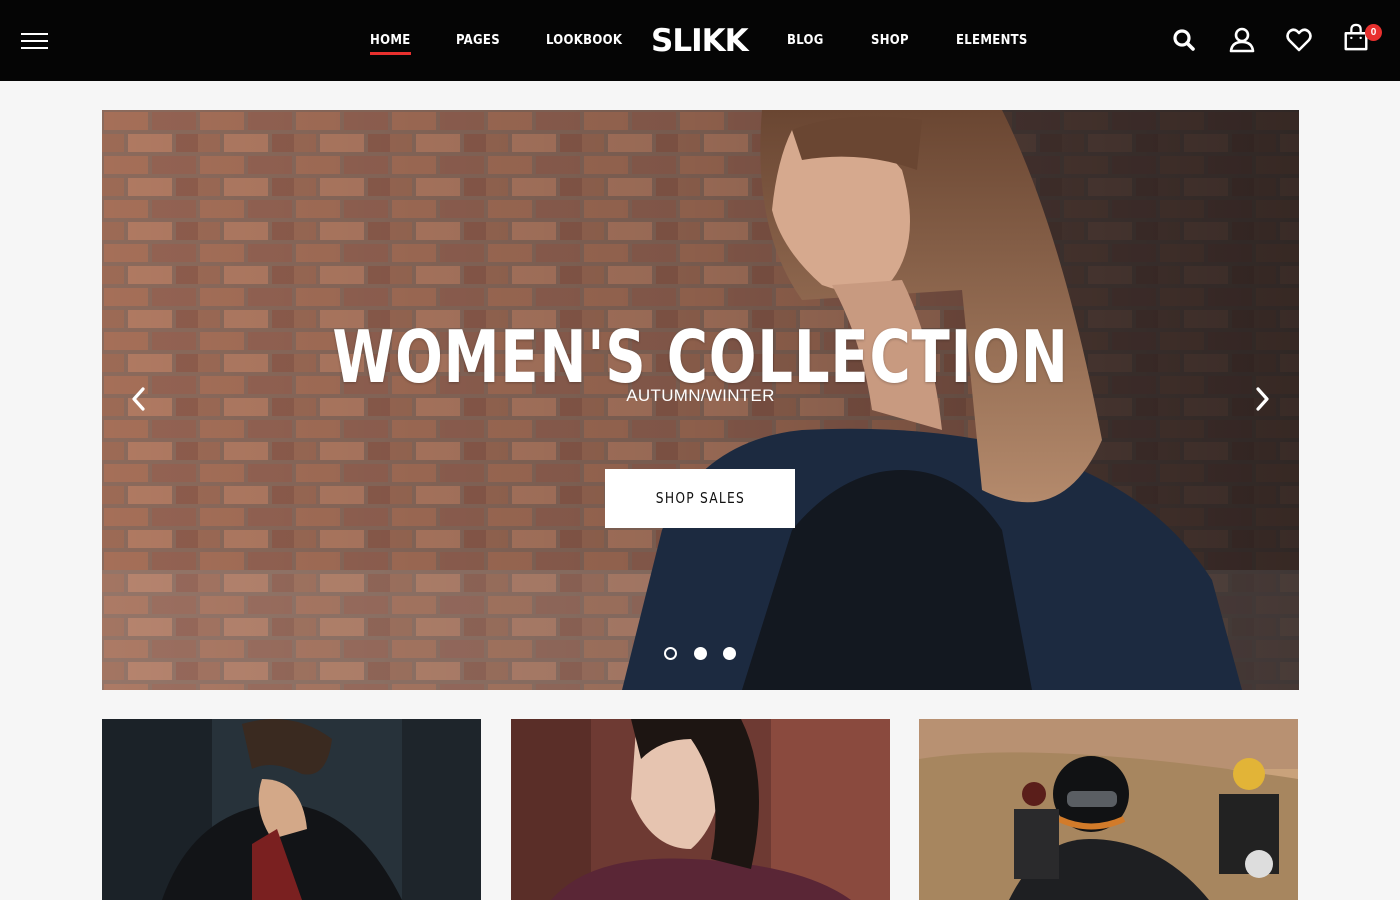 The height and width of the screenshot is (900, 1400). What do you see at coordinates (700, 357) in the screenshot?
I see `hero-title: WOMEN'S COLLECTION` at bounding box center [700, 357].